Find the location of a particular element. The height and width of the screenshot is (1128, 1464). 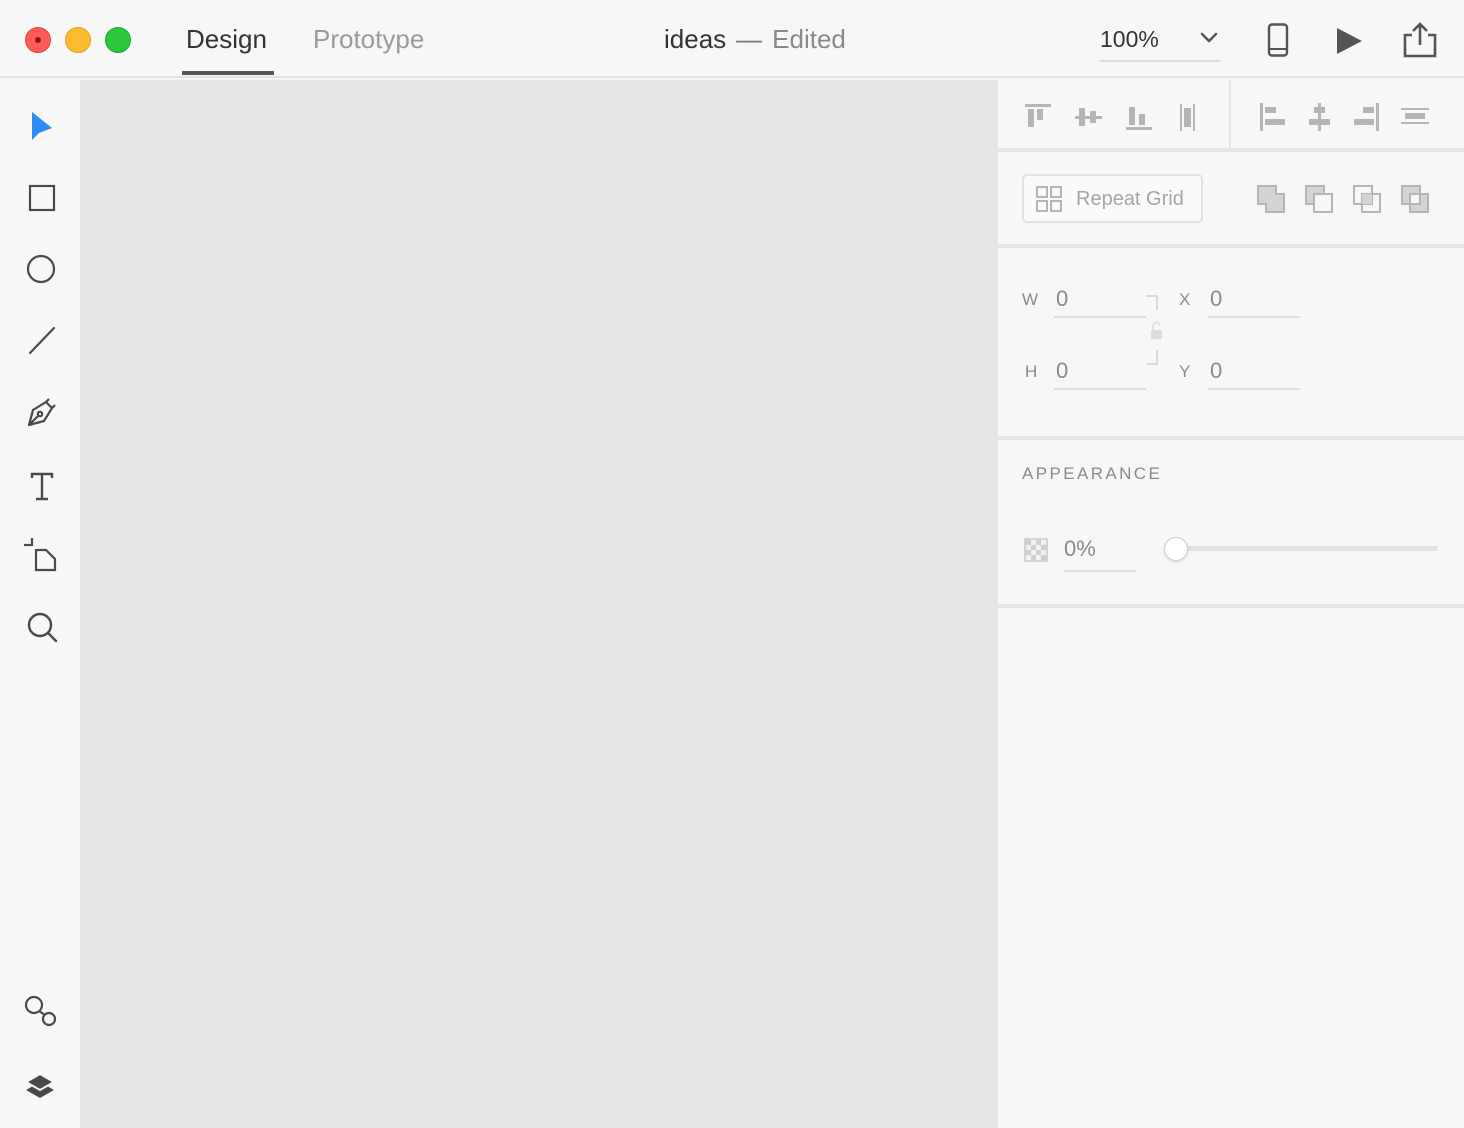

symbols-icon is located at coordinates (42, 1012).